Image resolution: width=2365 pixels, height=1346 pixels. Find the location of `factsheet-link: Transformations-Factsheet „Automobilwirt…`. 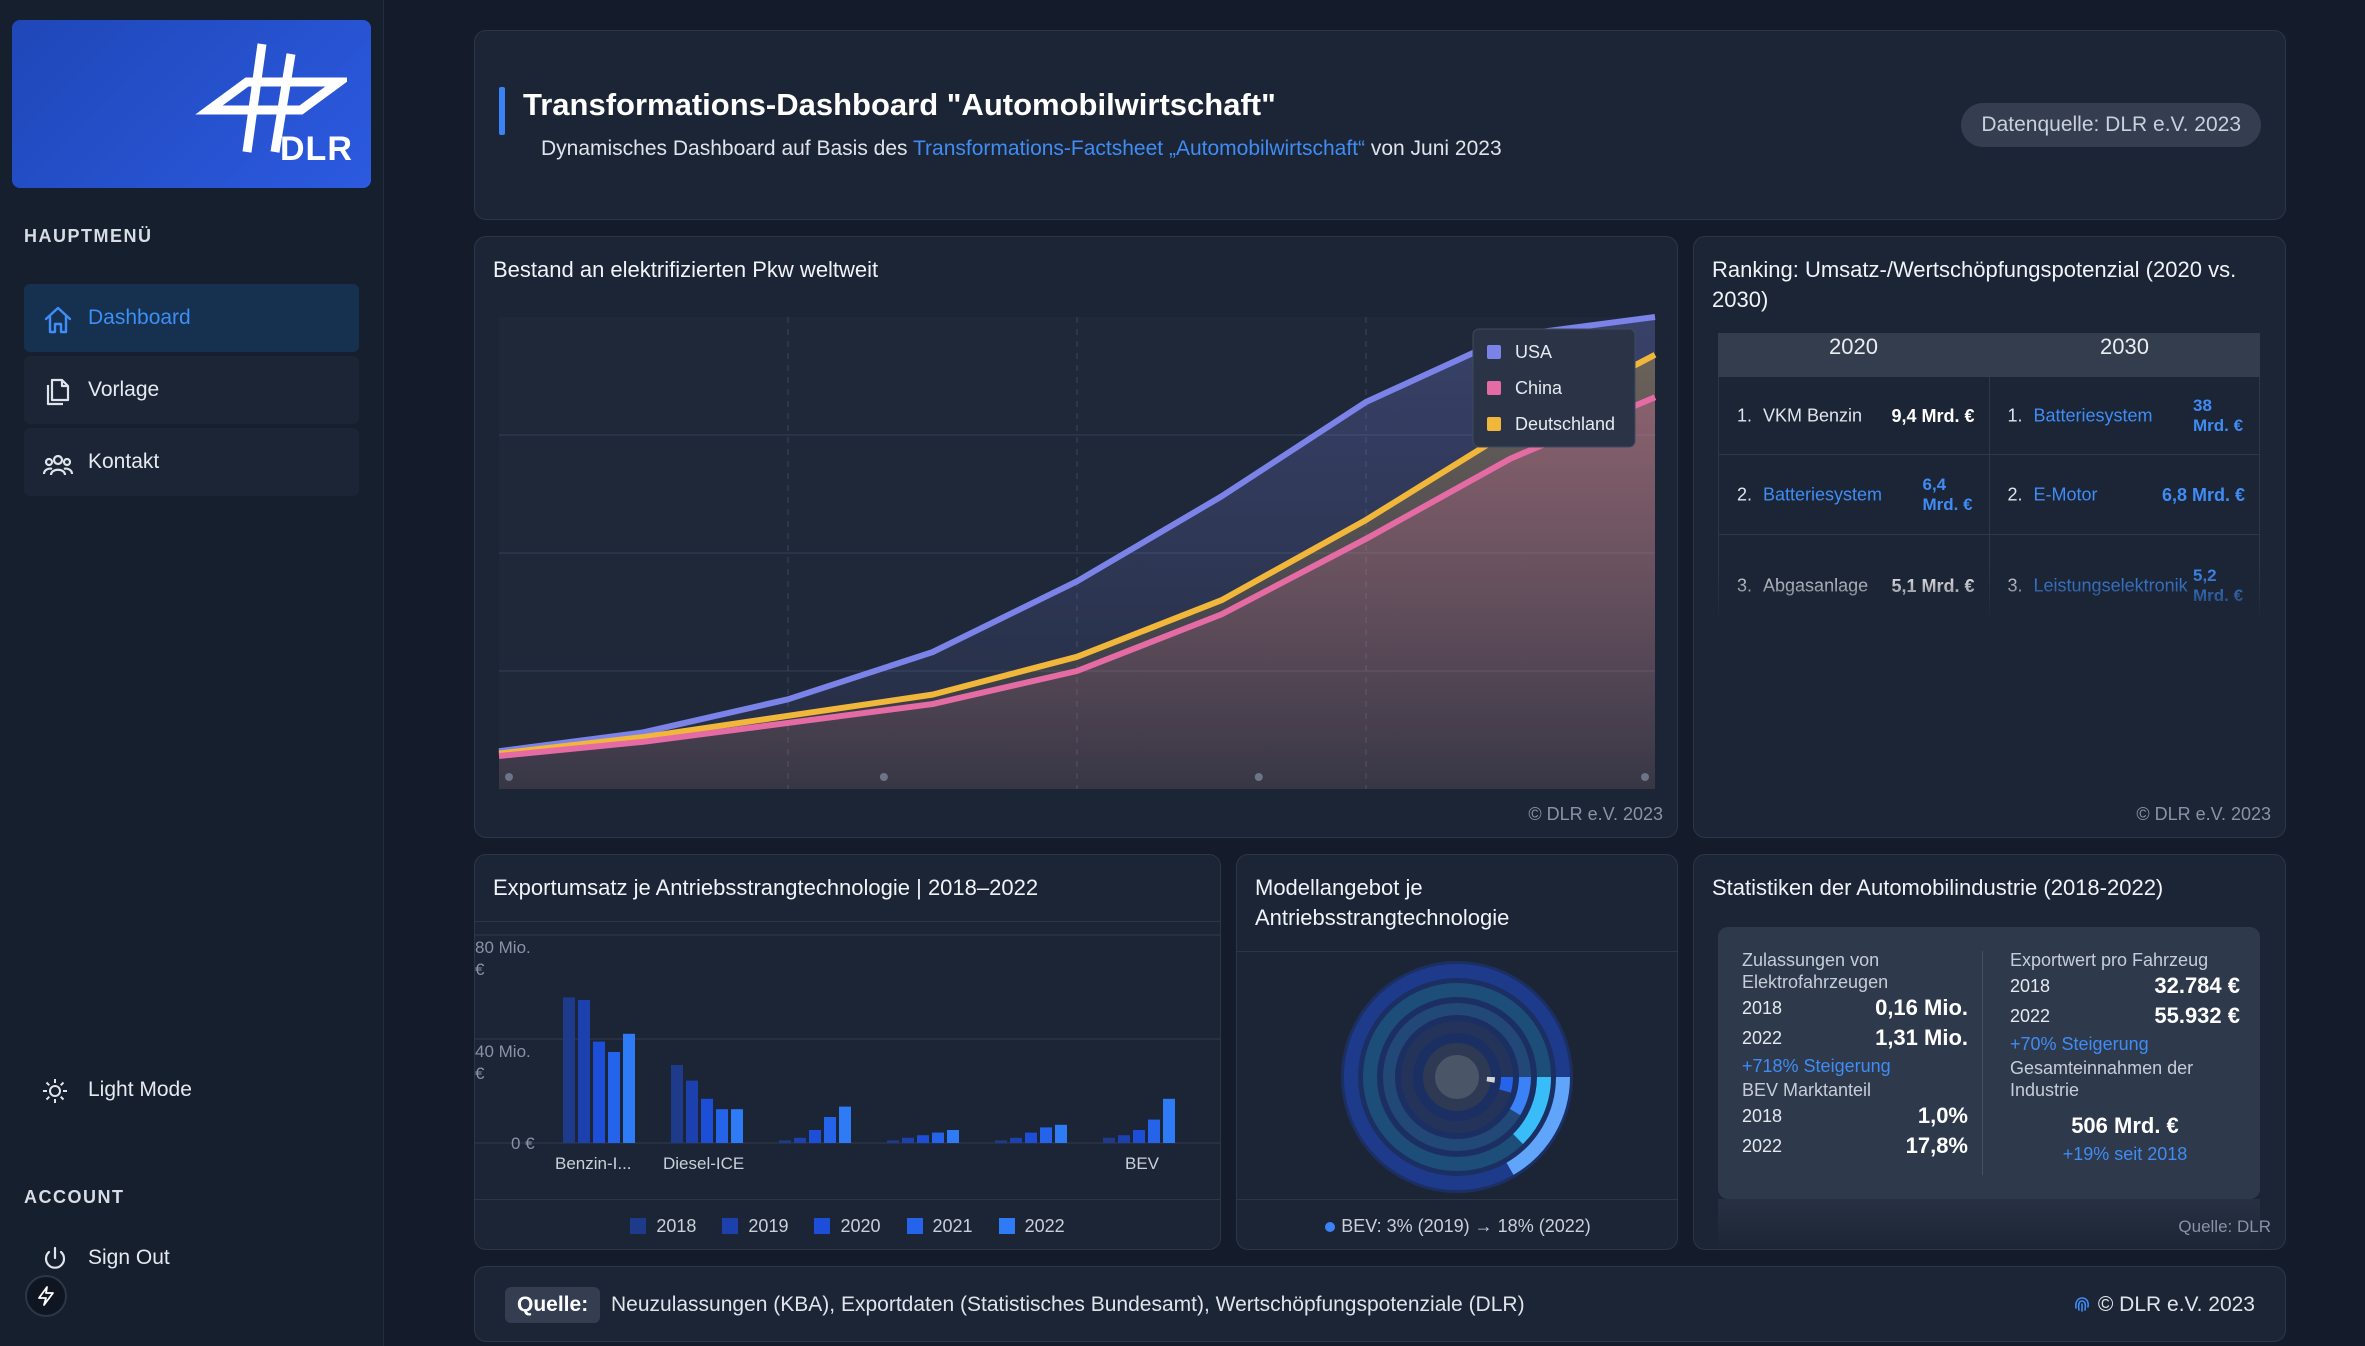

factsheet-link: Transformations-Factsheet „Automobilwirt… is located at coordinates (1139, 148).